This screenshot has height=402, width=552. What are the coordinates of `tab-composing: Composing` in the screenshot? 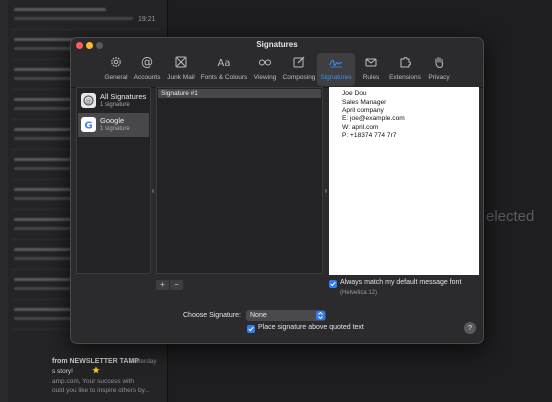 It's located at (299, 69).